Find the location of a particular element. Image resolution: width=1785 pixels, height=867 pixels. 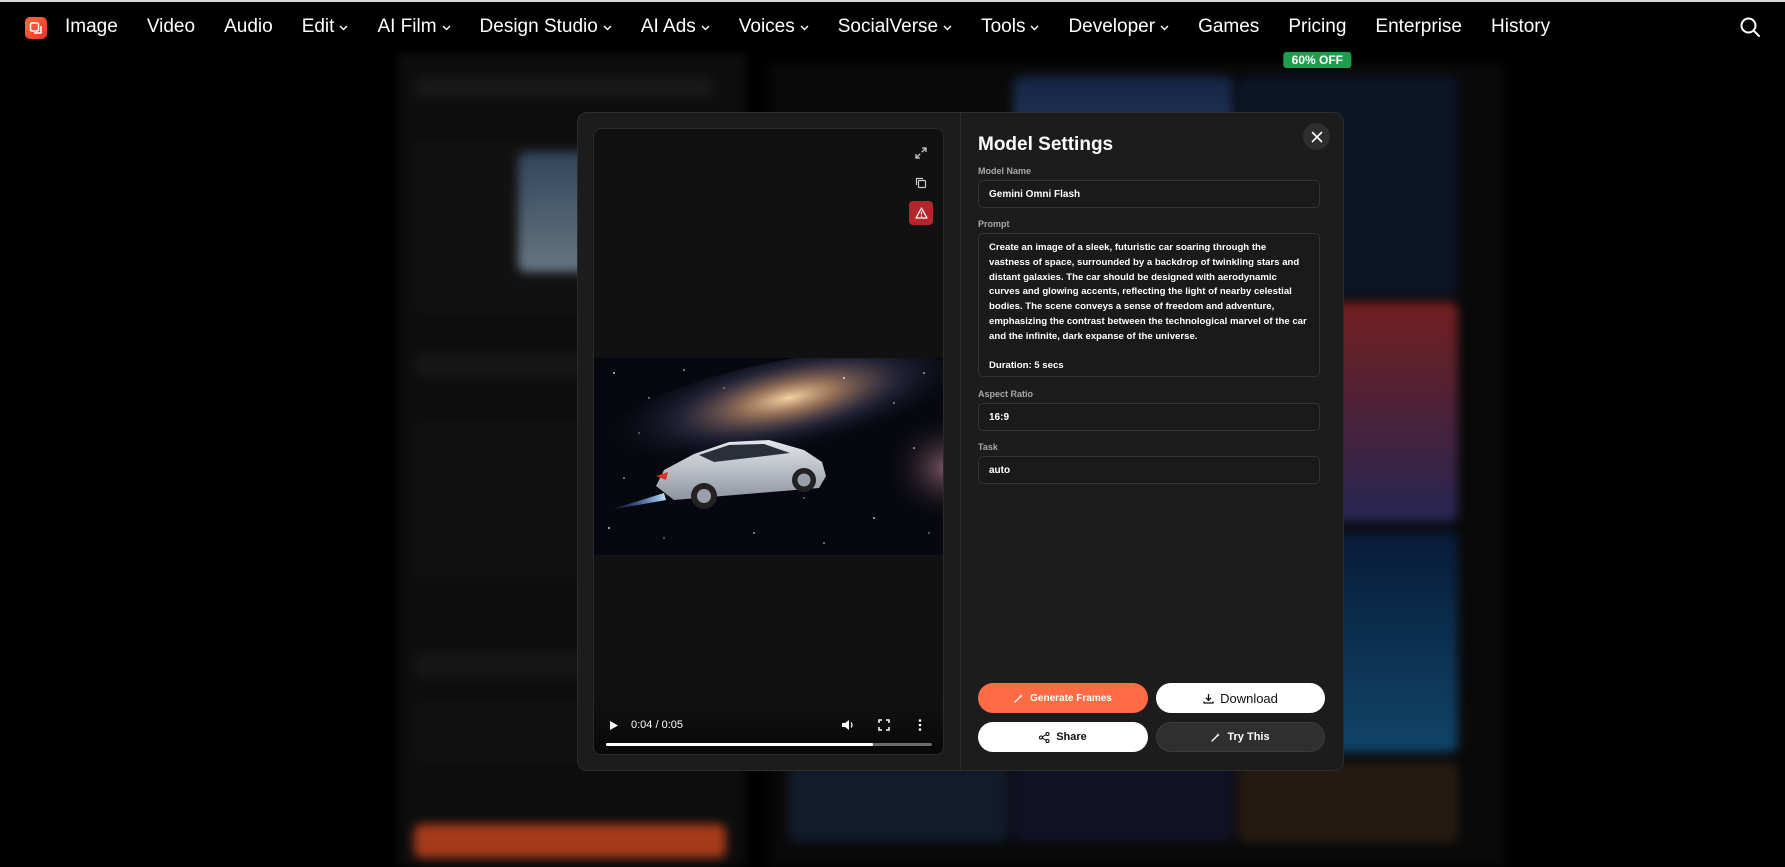

nav-item-label: History is located at coordinates (1521, 26).